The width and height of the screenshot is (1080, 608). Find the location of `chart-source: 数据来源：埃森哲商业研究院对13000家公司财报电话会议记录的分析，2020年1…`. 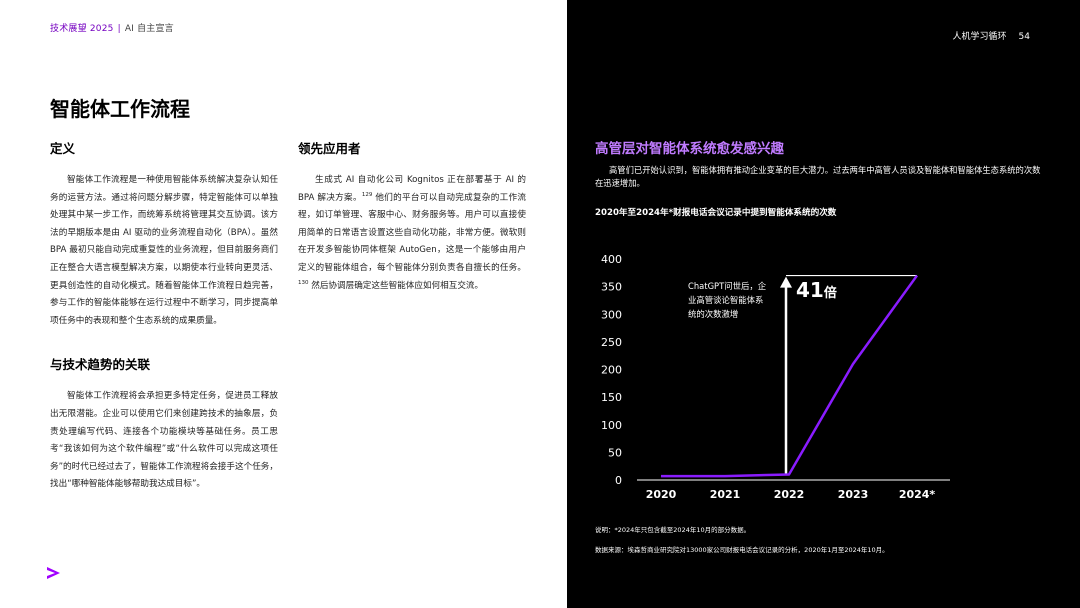

chart-source: 数据来源：埃森哲商业研究院对13000家公司财报电话会议记录的分析，2020年1… is located at coordinates (742, 550).